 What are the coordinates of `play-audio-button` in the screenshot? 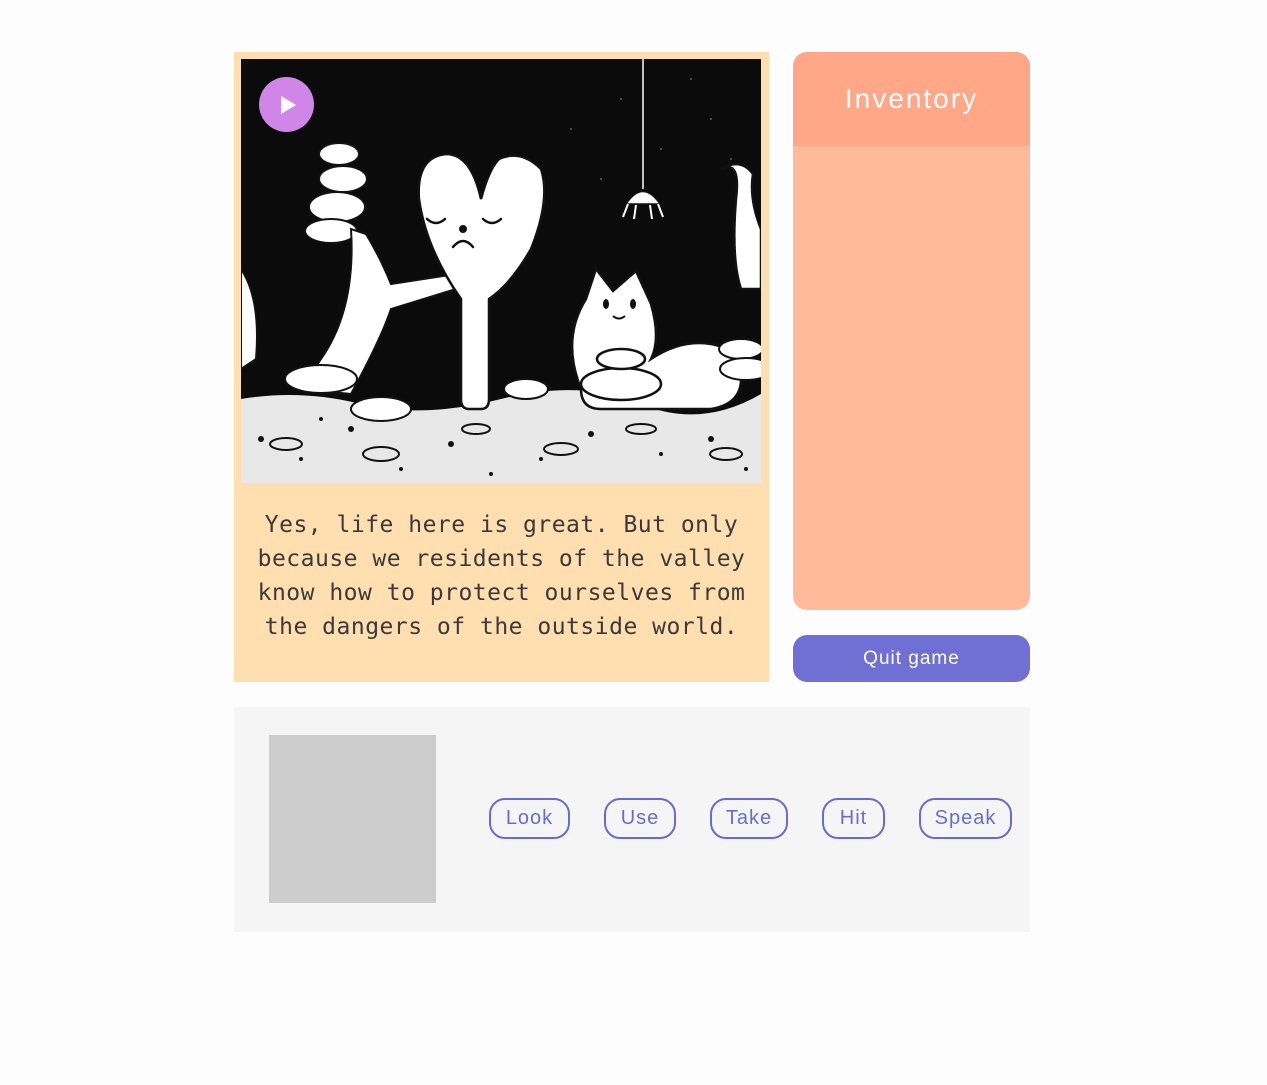 It's located at (286, 104).